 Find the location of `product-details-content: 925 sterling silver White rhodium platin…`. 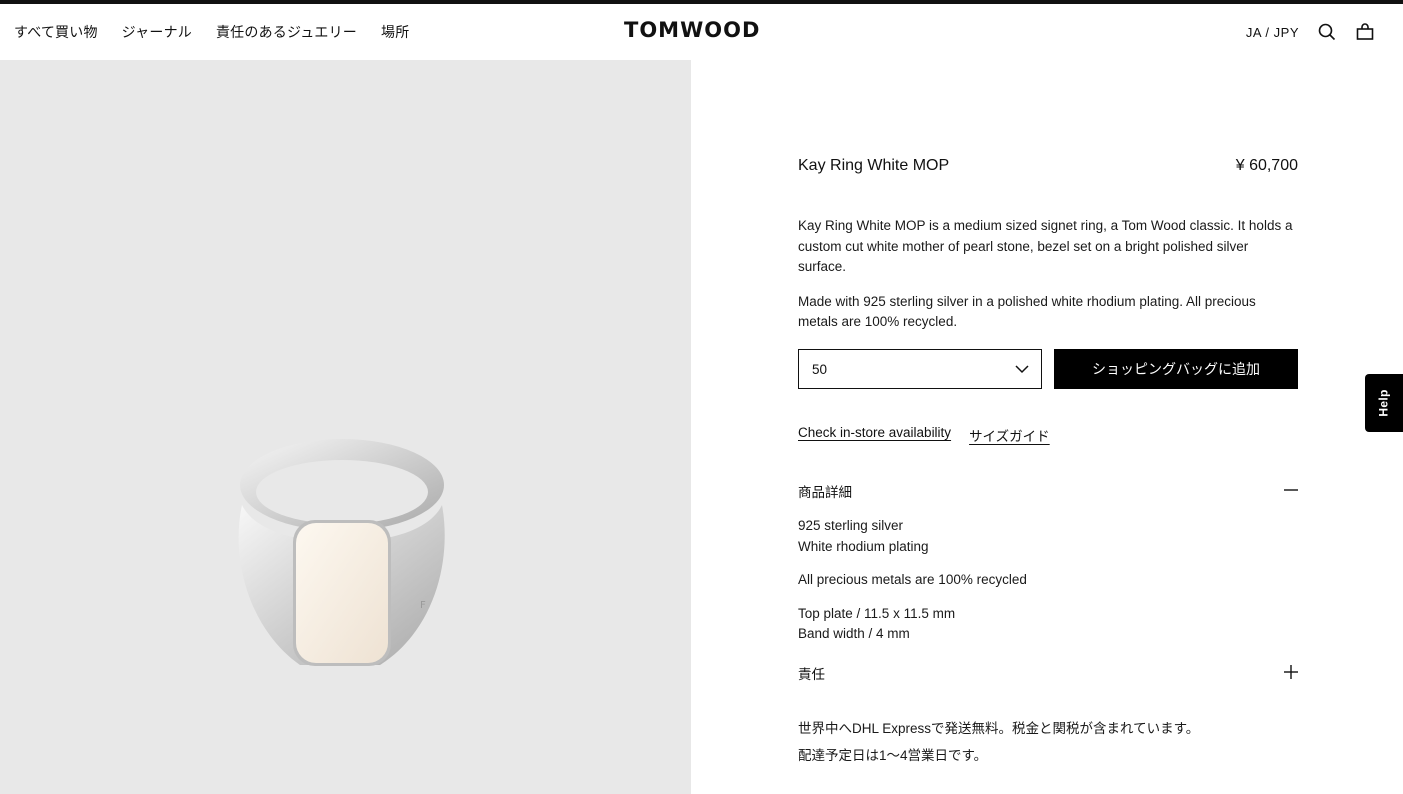

product-details-content: 925 sterling silver White rhodium platin… is located at coordinates (912, 580).